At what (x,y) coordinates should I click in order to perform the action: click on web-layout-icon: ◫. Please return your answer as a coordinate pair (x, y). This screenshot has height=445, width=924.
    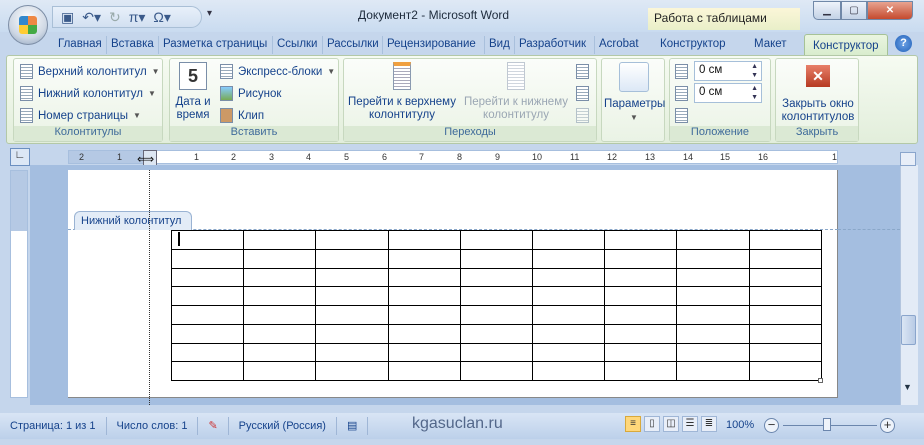
    Looking at the image, I should click on (671, 424).